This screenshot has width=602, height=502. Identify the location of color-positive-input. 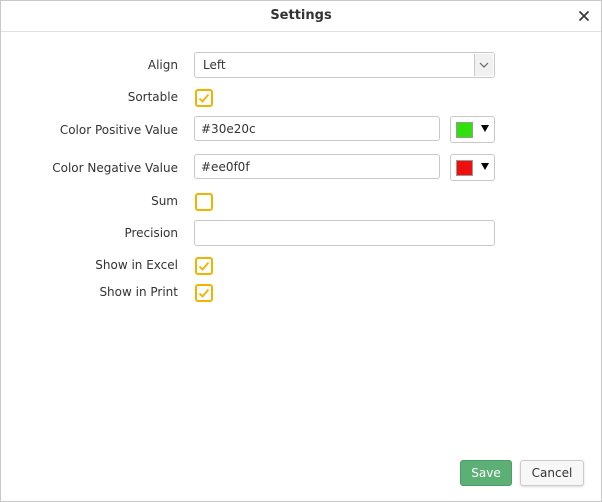
(317, 128).